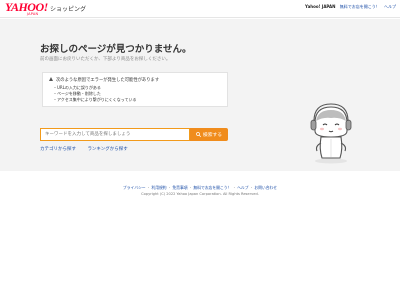 Image resolution: width=400 pixels, height=300 pixels. Describe the element at coordinates (242, 187) in the screenshot. I see `footer-link-help: ヘルプ` at that location.